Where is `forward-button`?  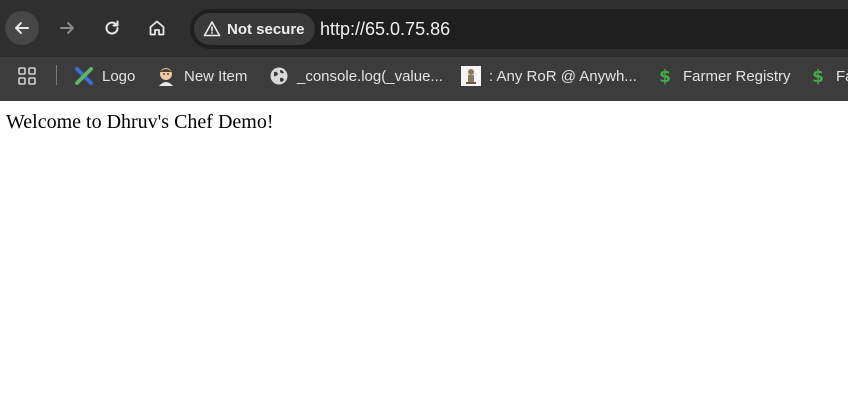
forward-button is located at coordinates (67, 28).